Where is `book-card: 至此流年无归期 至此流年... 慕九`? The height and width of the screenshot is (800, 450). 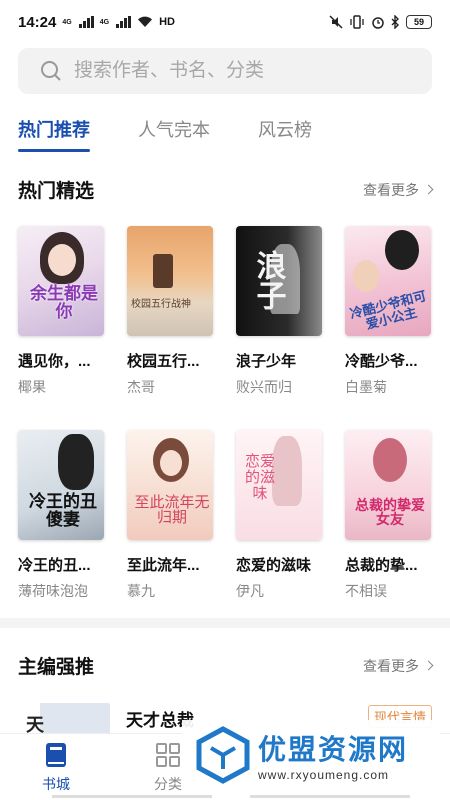
book-card: 至此流年无归期 至此流年... 慕九 is located at coordinates (170, 515).